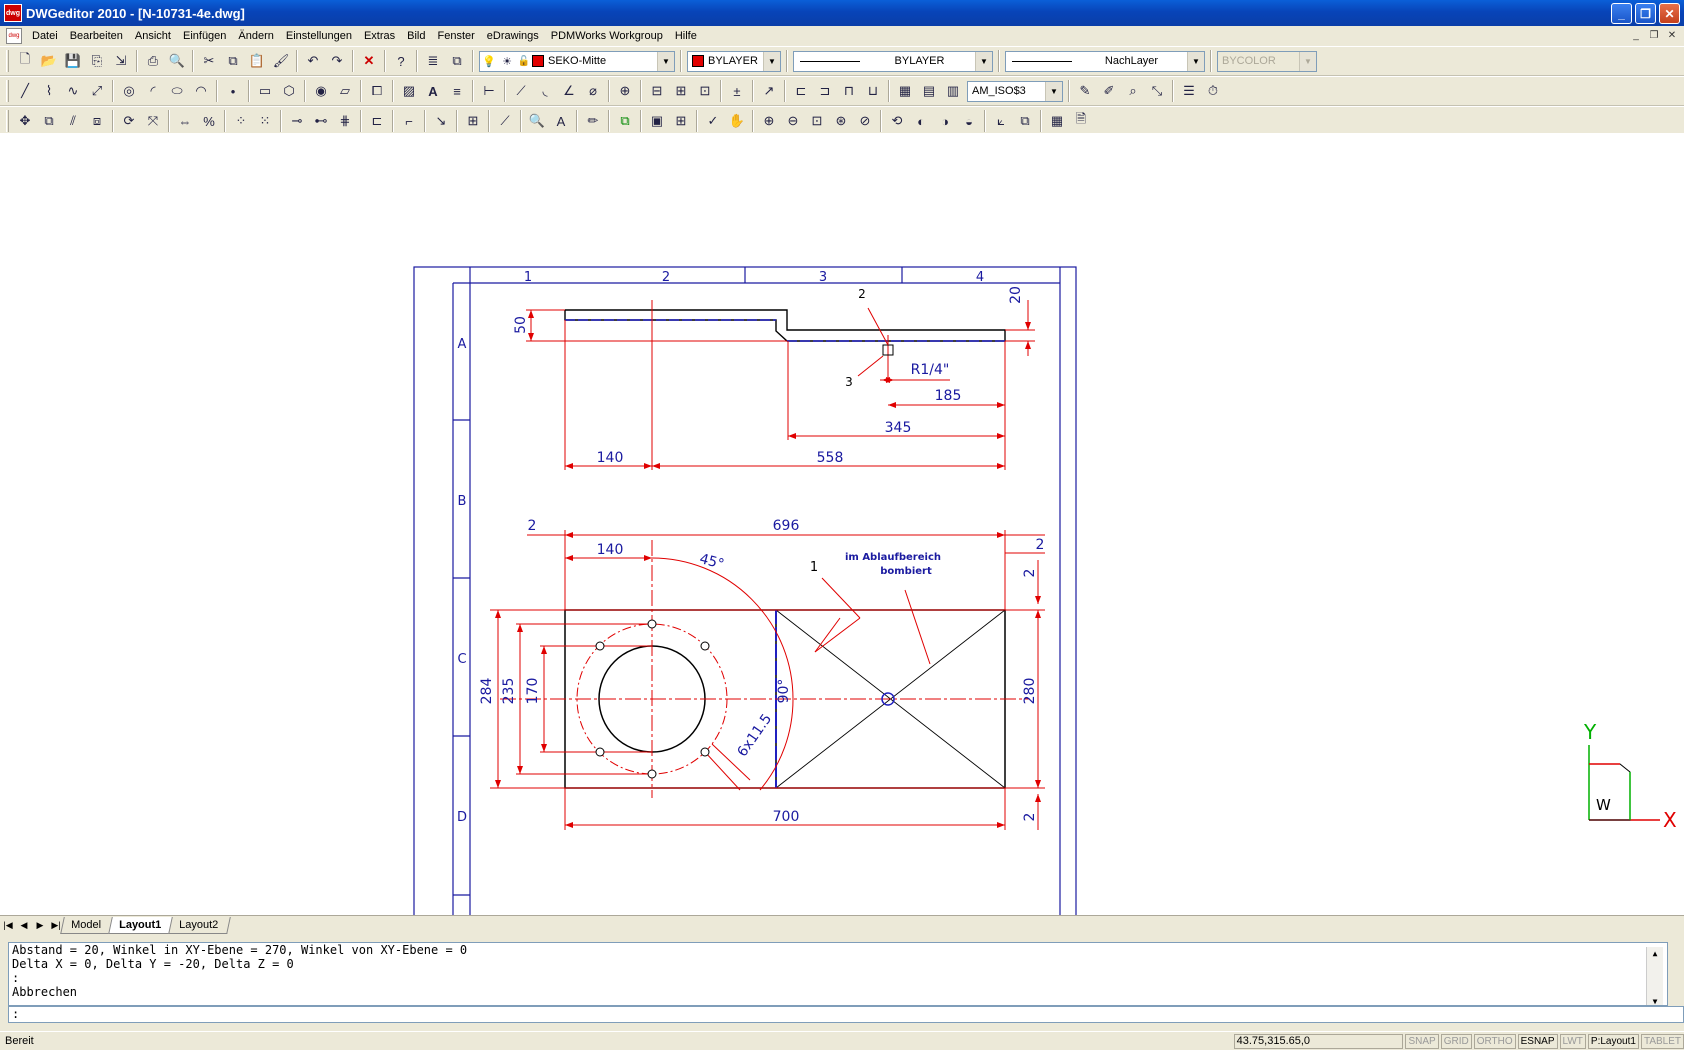  Describe the element at coordinates (255, 36) in the screenshot. I see `menu-aendern: Ändern` at that location.